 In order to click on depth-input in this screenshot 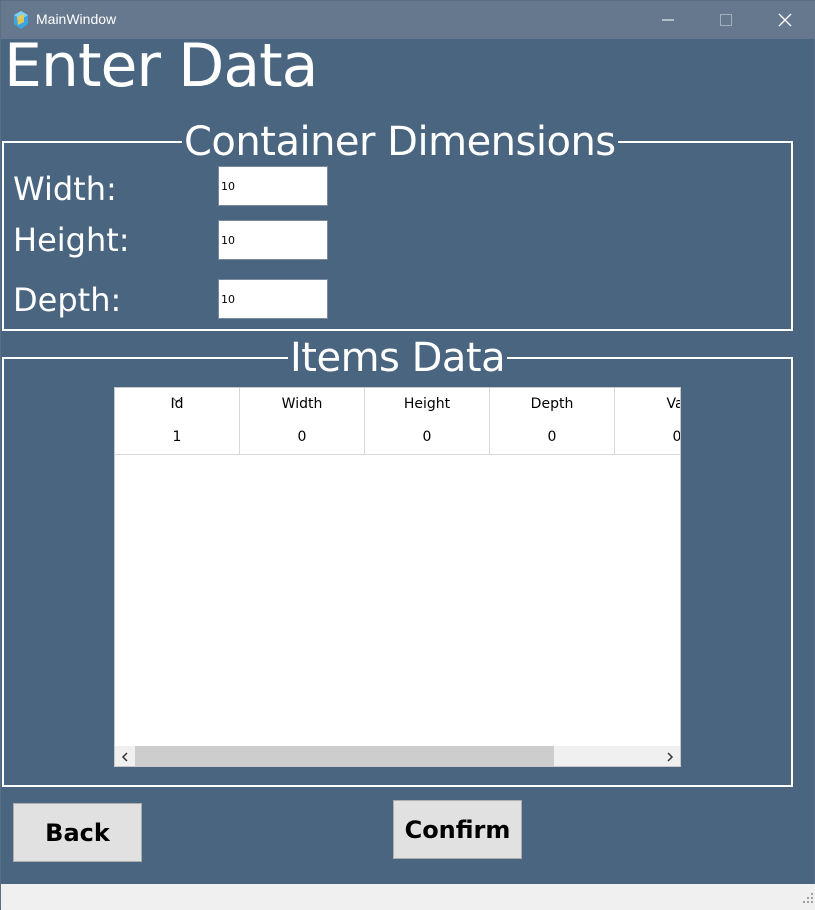, I will do `click(273, 299)`.